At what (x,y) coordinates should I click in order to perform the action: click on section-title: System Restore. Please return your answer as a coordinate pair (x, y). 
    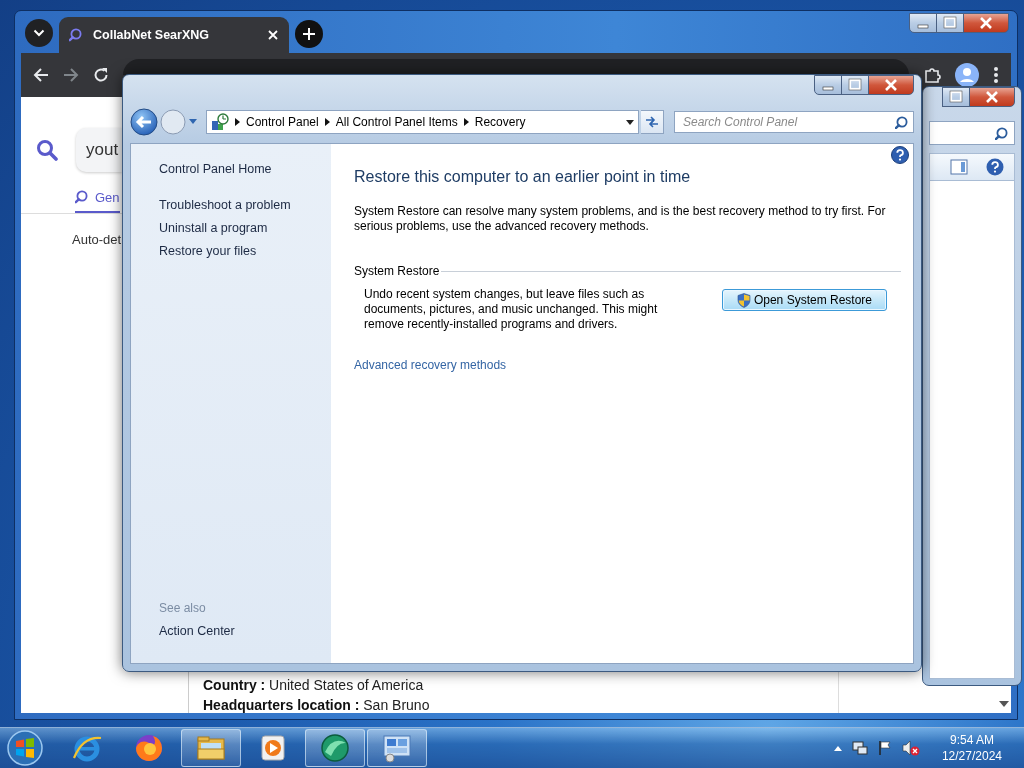
    Looking at the image, I should click on (397, 271).